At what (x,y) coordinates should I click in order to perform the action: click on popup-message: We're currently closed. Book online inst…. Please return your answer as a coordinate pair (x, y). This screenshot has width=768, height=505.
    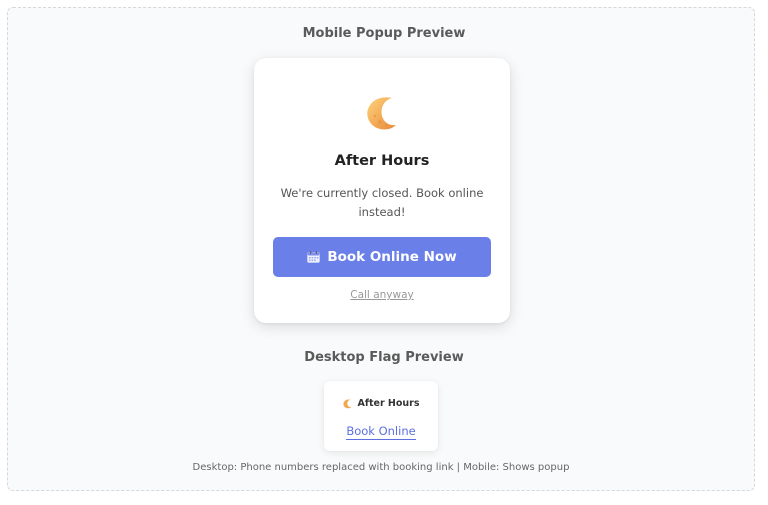
    Looking at the image, I should click on (382, 202).